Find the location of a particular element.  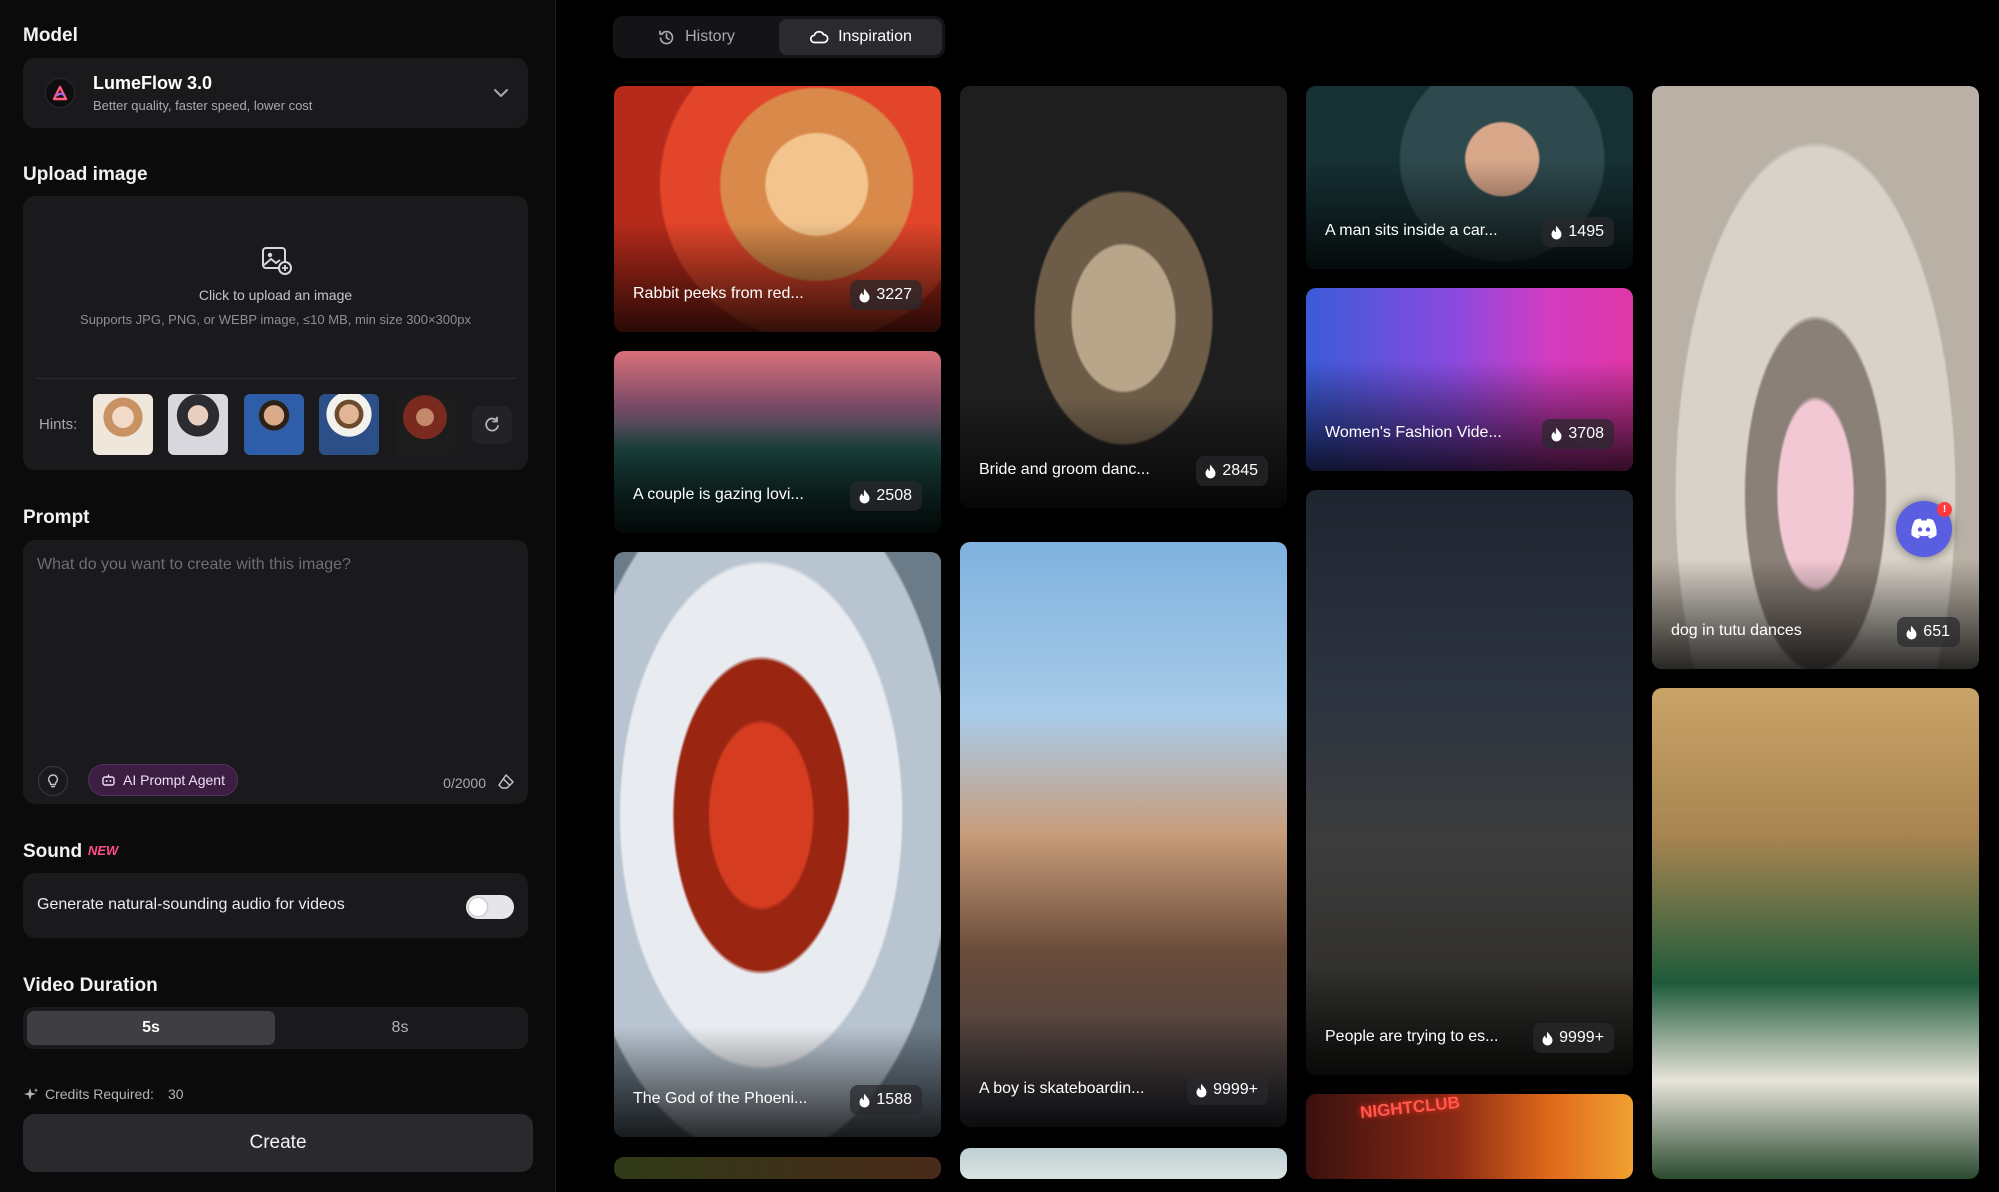

chevron-down-icon is located at coordinates (501, 93).